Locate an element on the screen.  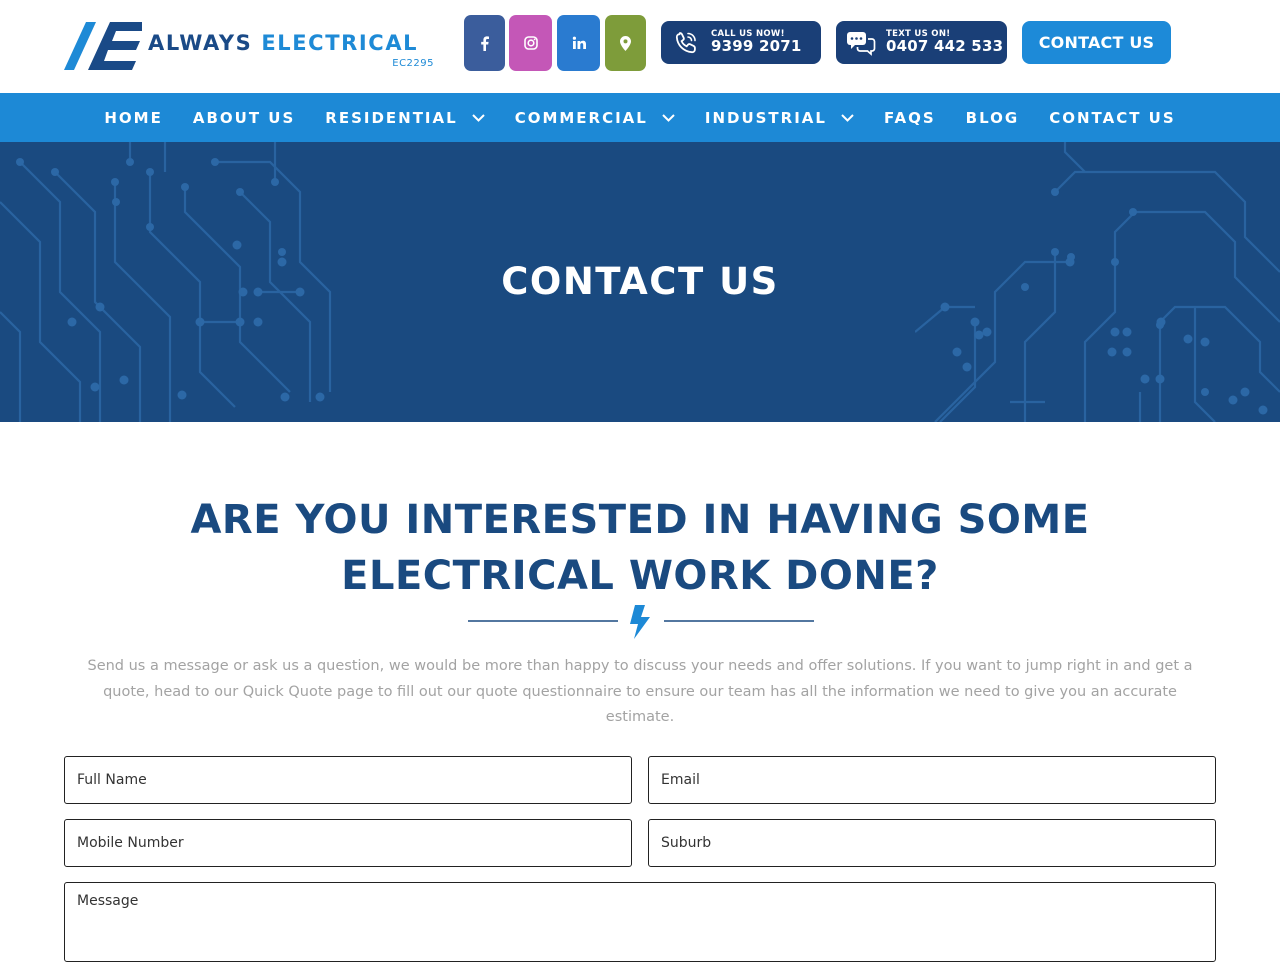
nav-item-residential: RESIDENTIAL is located at coordinates (404, 118).